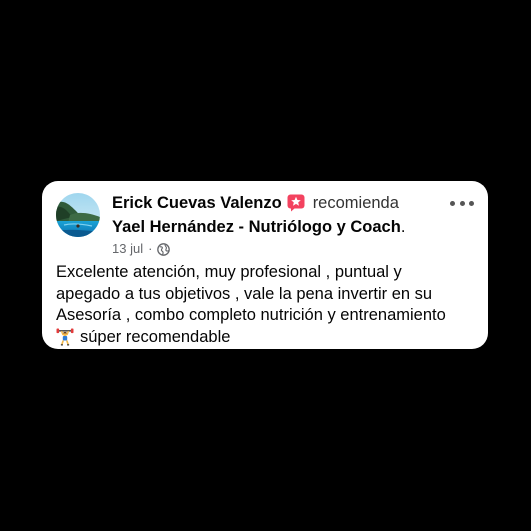 The width and height of the screenshot is (531, 531). What do you see at coordinates (65, 337) in the screenshot?
I see `weightlifter-emoji` at bounding box center [65, 337].